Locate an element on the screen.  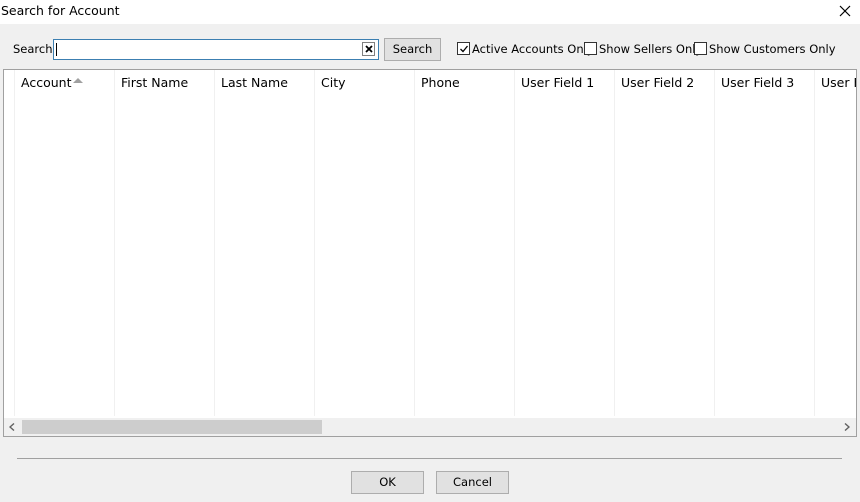
search-button: Search is located at coordinates (412, 49).